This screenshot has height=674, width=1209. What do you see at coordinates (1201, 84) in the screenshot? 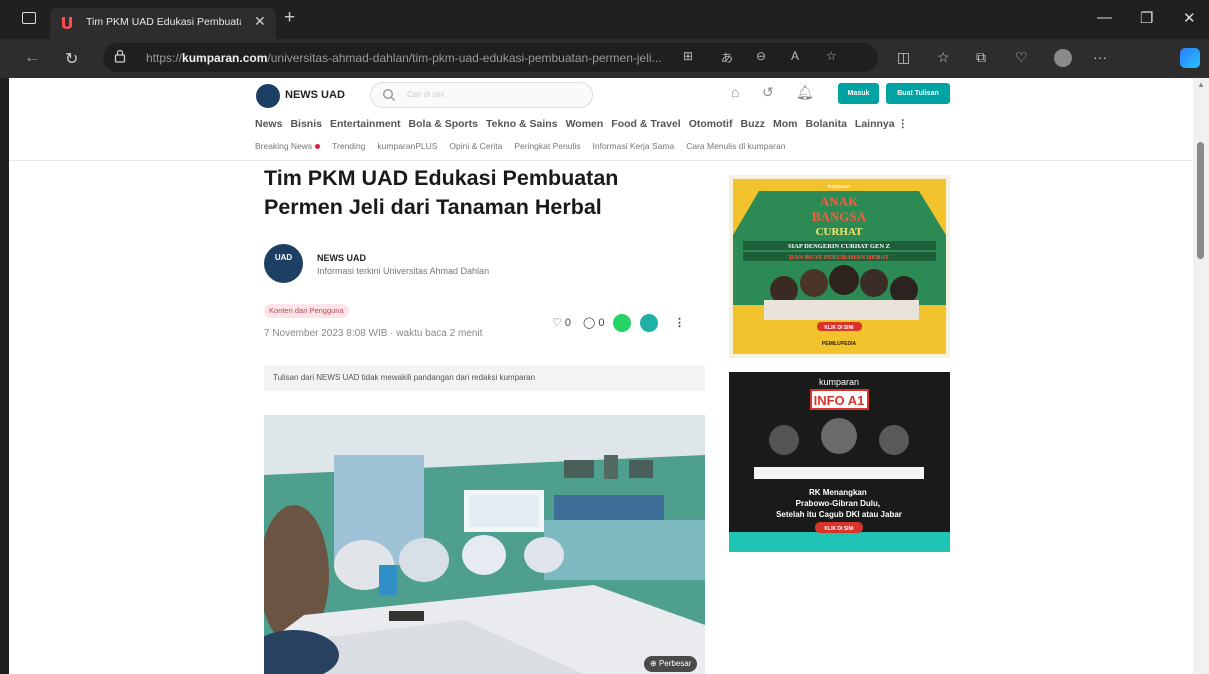
I see `scroll-up-icon: ▲` at bounding box center [1201, 84].